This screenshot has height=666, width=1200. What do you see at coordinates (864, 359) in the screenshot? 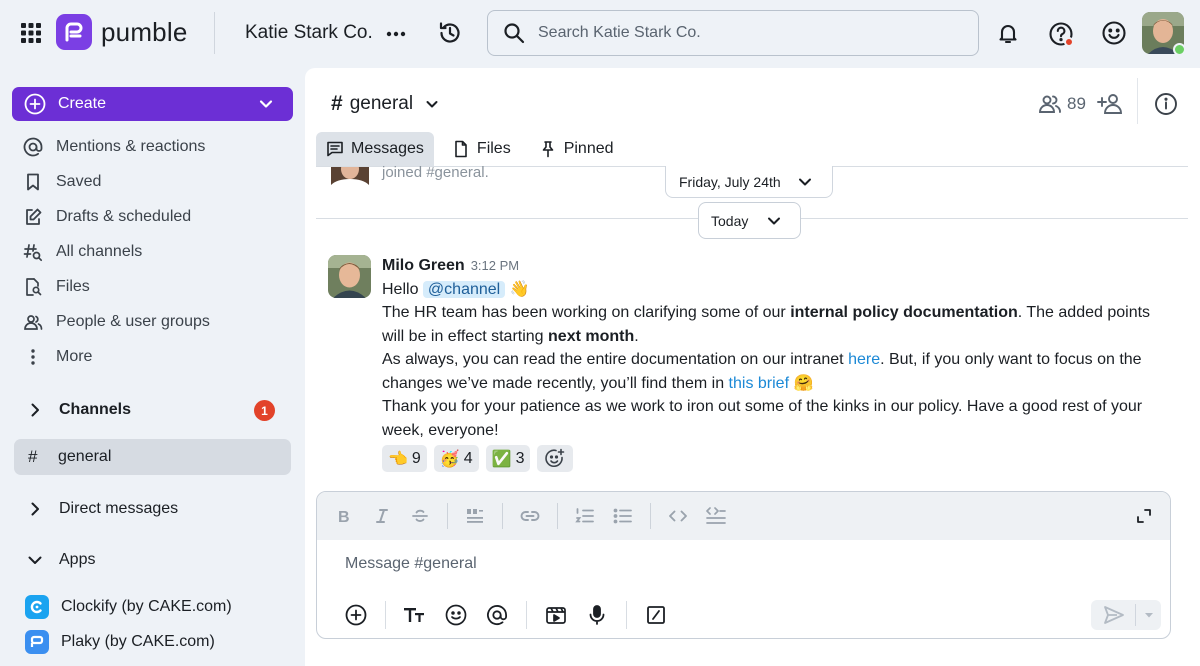
I see `intranet-link: here` at bounding box center [864, 359].